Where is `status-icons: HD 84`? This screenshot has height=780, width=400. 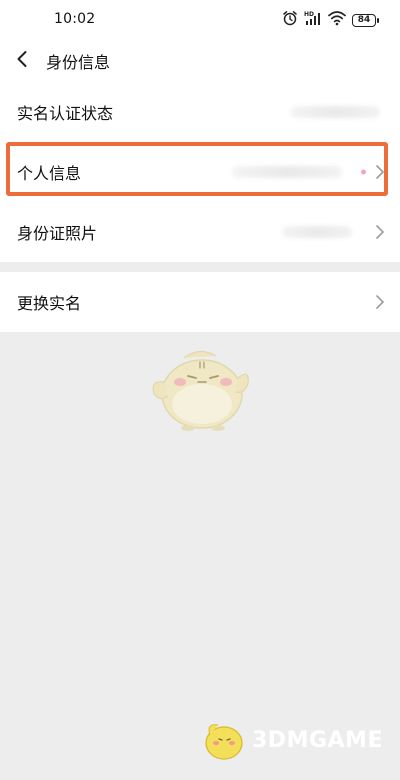
status-icons: HD 84 is located at coordinates (330, 20).